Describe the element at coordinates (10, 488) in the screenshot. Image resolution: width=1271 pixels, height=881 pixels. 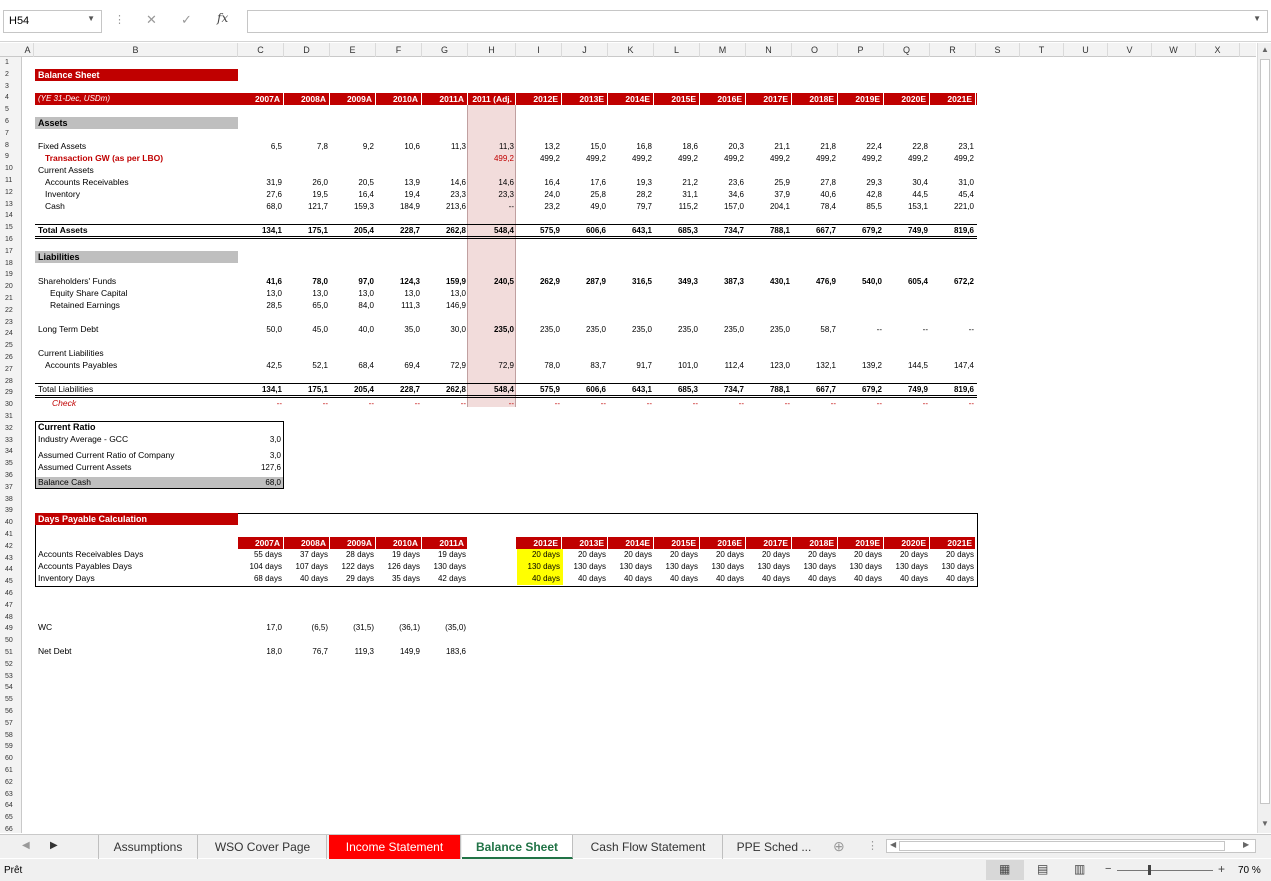
I see `row-header: 37` at that location.